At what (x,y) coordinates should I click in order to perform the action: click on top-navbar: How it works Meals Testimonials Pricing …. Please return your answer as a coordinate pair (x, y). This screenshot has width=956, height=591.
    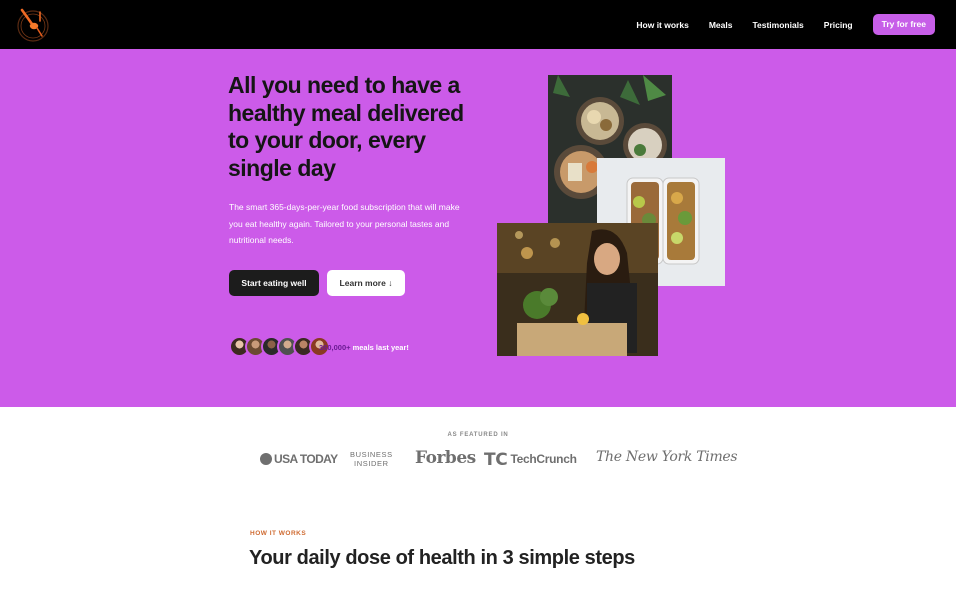
    Looking at the image, I should click on (478, 24).